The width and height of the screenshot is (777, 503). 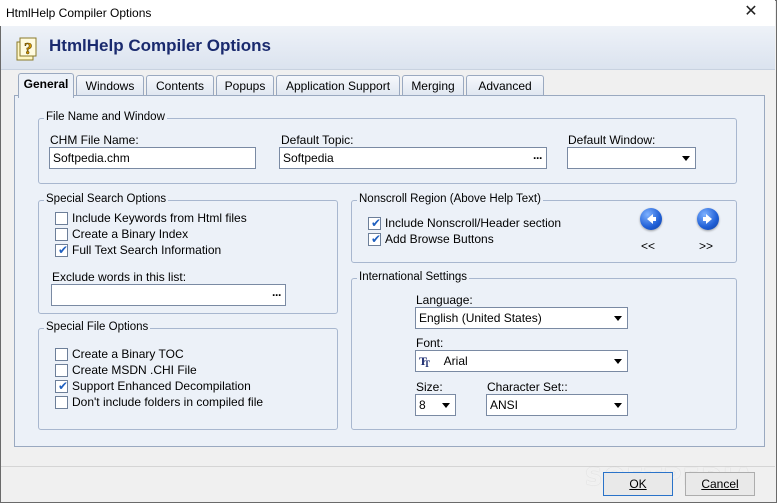 I want to click on group-legend: Special File Options, so click(x=97, y=327).